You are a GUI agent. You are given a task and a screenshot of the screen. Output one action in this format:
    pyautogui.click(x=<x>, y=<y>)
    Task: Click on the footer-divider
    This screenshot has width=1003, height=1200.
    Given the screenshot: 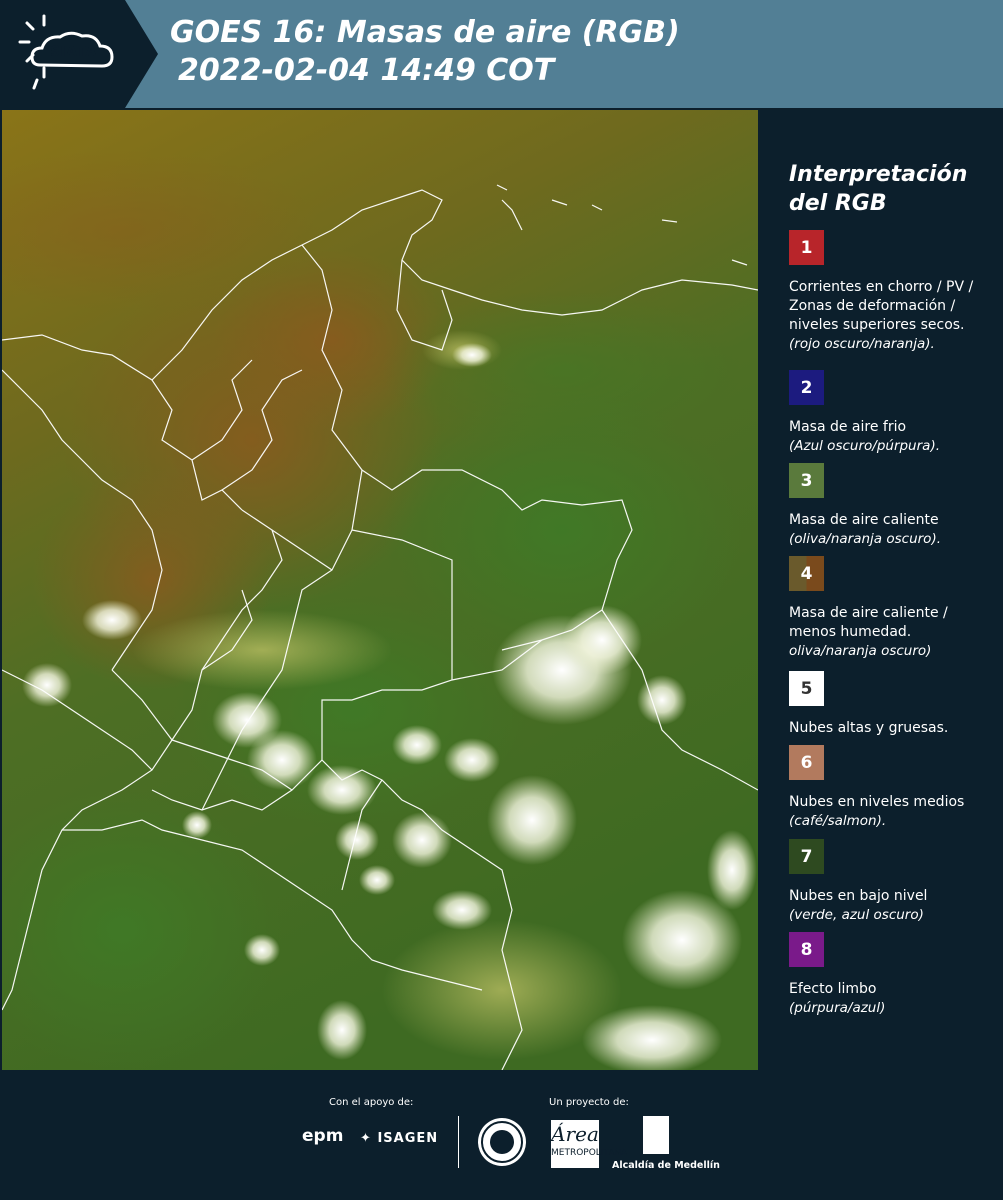 What is the action you would take?
    pyautogui.click(x=458, y=1142)
    